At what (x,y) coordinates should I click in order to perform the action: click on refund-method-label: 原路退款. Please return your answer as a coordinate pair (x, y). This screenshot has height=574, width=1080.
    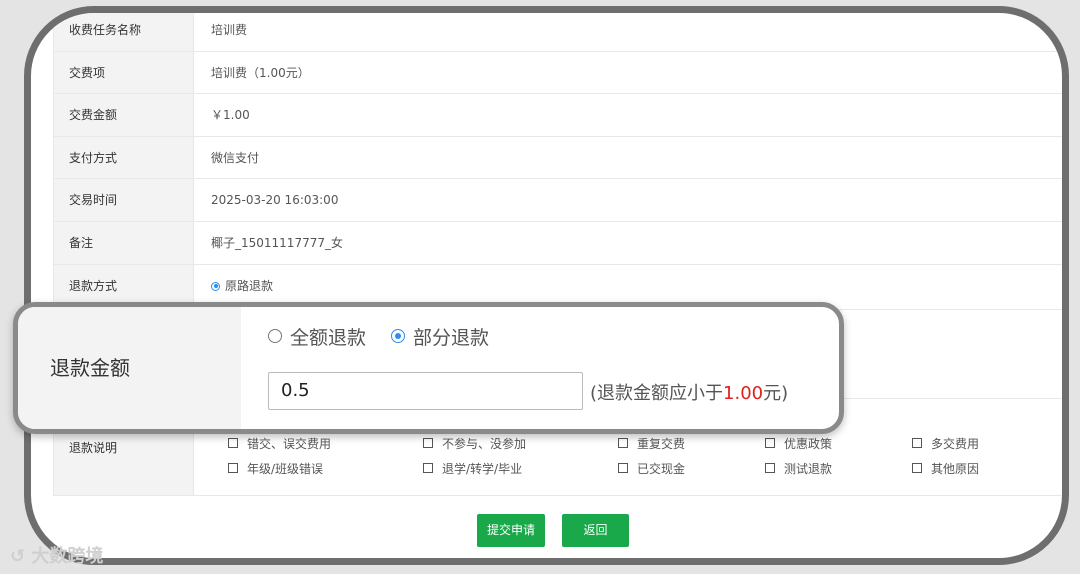
    Looking at the image, I should click on (249, 285).